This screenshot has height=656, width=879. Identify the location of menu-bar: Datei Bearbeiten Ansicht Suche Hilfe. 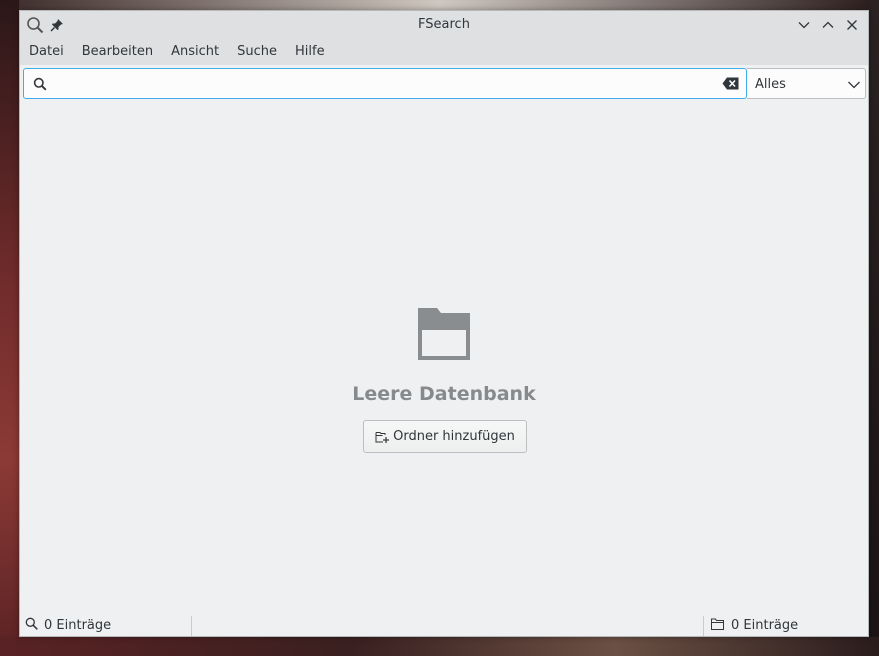
(444, 51).